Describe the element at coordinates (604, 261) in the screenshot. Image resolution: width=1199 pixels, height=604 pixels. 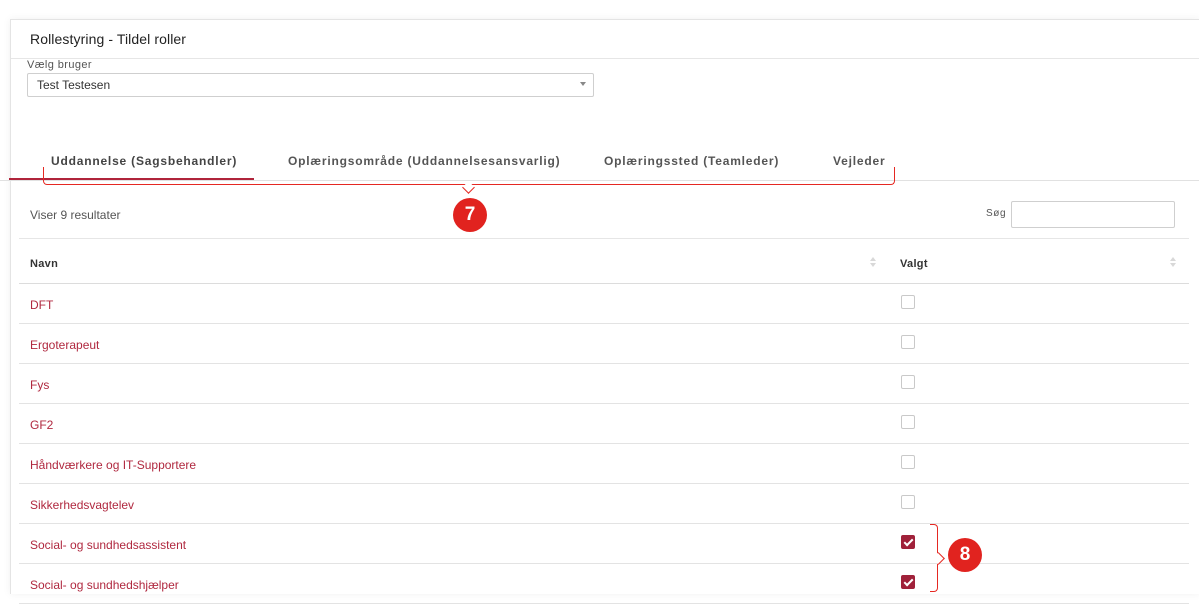
I see `table-header: Navn Valgt` at that location.